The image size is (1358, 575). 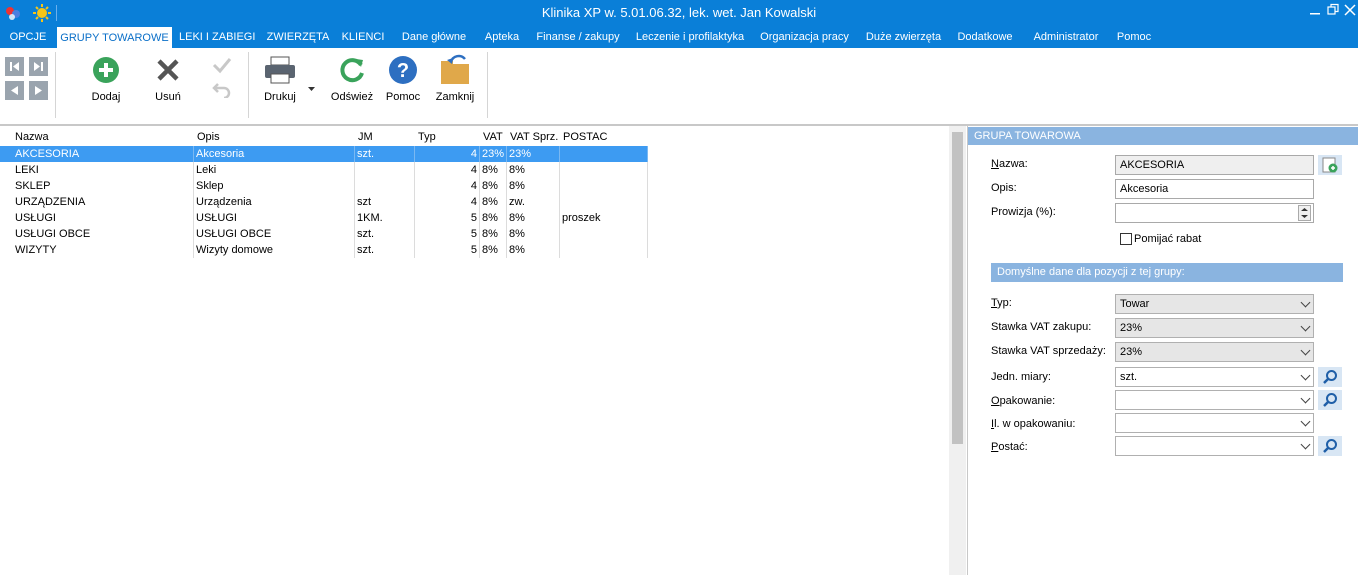 I want to click on description-field: Akcesoria, so click(x=1214, y=189).